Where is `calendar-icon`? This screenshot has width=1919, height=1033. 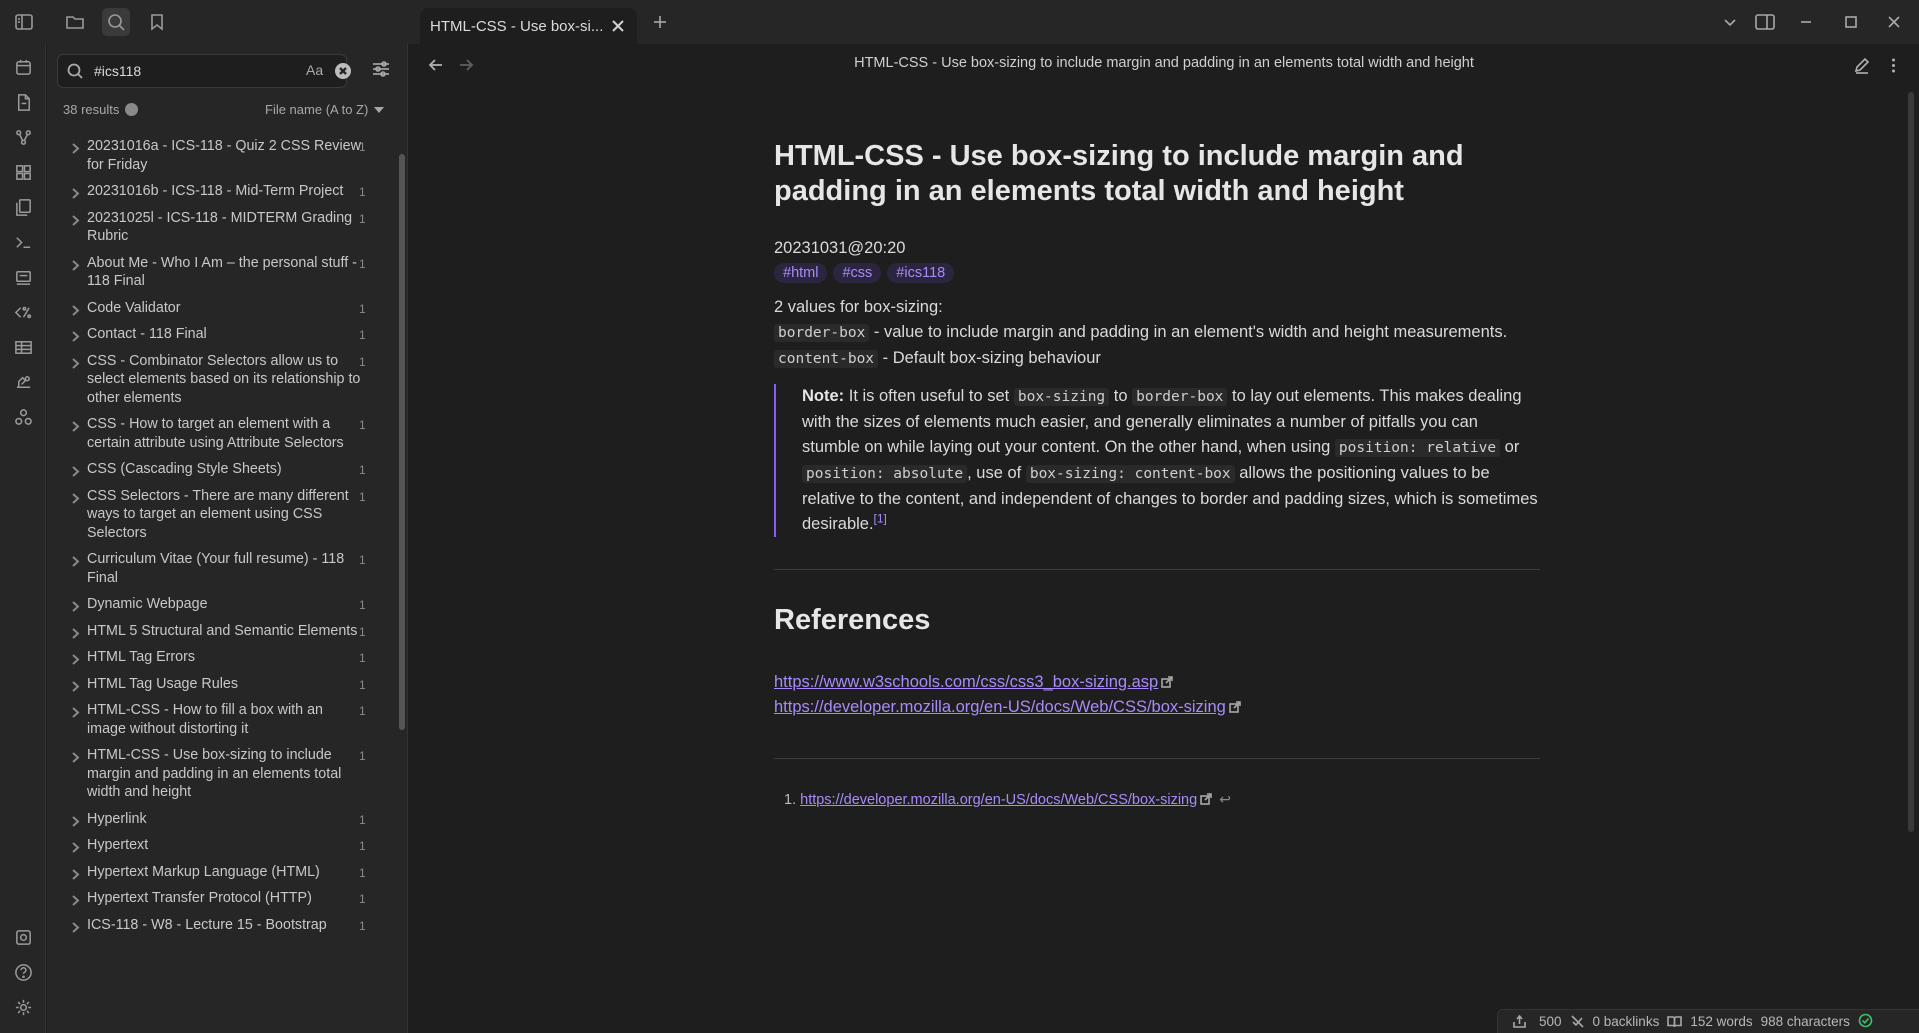
calendar-icon is located at coordinates (23, 67).